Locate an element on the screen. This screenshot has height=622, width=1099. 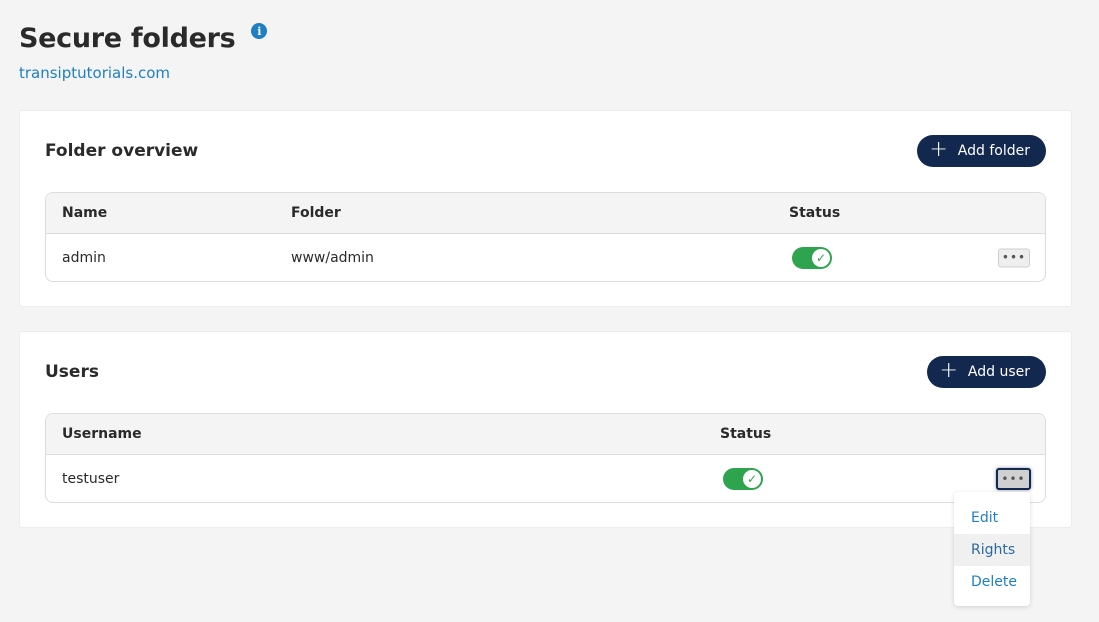
users-table: Username Status testuser ✓ ••• is located at coordinates (545, 458).